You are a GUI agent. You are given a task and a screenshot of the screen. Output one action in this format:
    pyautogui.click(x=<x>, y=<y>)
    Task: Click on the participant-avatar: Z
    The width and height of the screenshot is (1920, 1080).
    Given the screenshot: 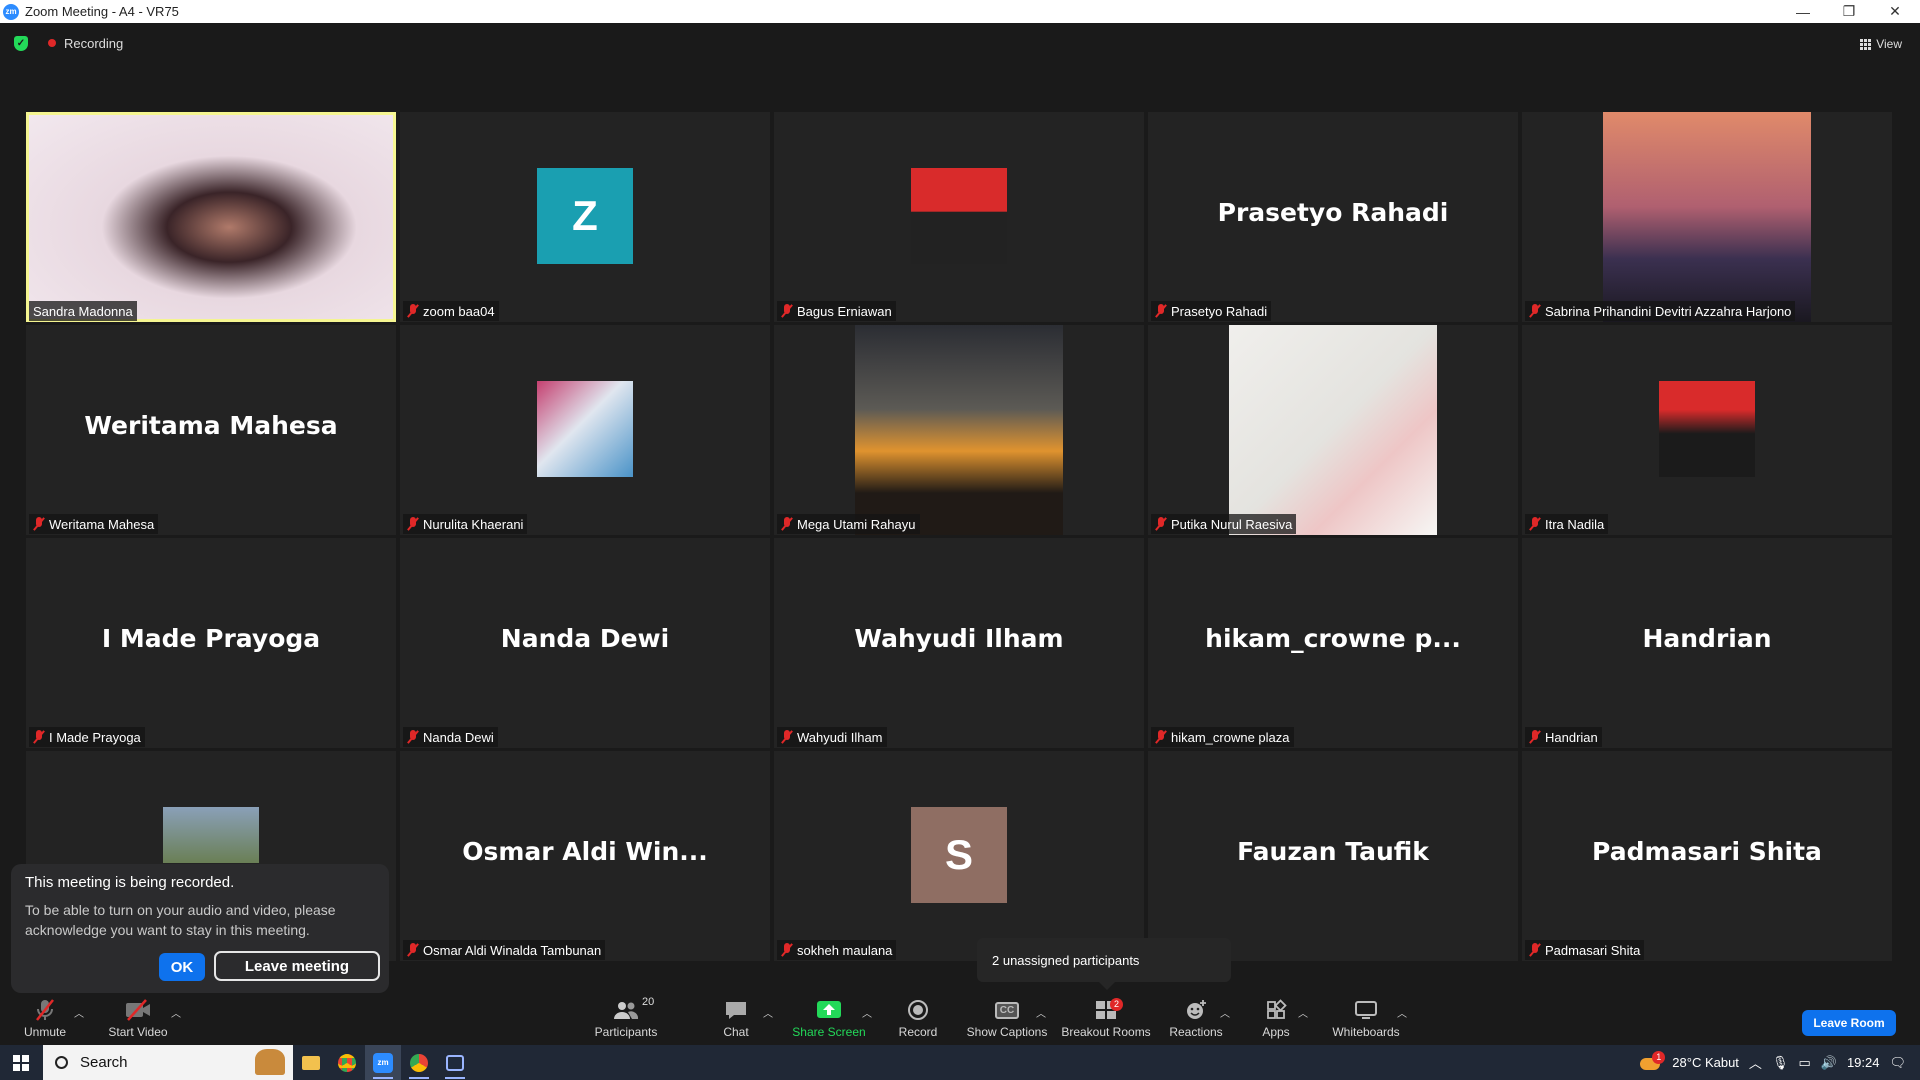 What is the action you would take?
    pyautogui.click(x=585, y=216)
    